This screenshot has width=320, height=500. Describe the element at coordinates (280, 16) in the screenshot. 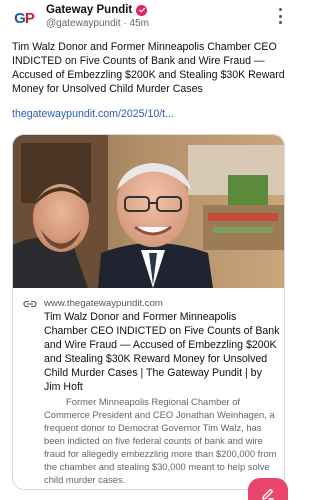

I see `more-options-icon` at that location.